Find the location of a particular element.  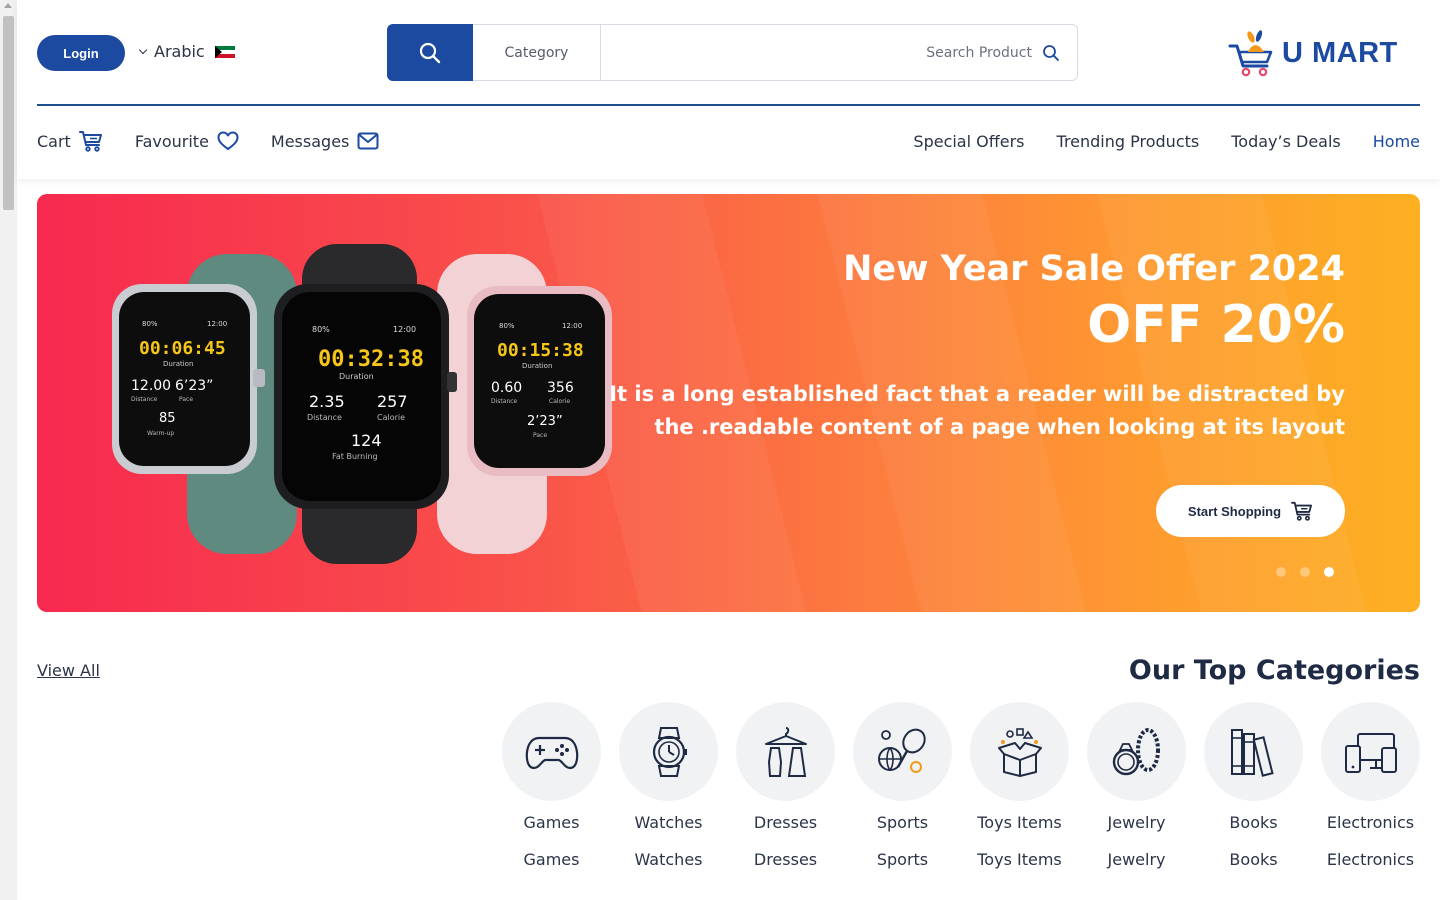

category-dropdown: Category is located at coordinates (537, 52).